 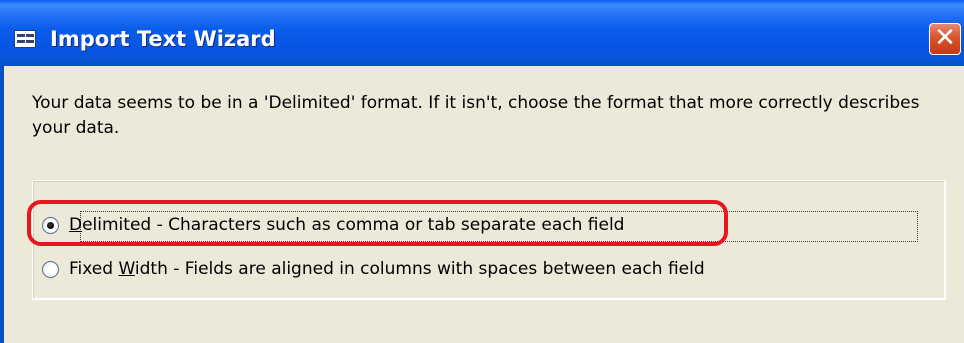 I want to click on fixed-width-label-prefix: Fixed, so click(x=94, y=269).